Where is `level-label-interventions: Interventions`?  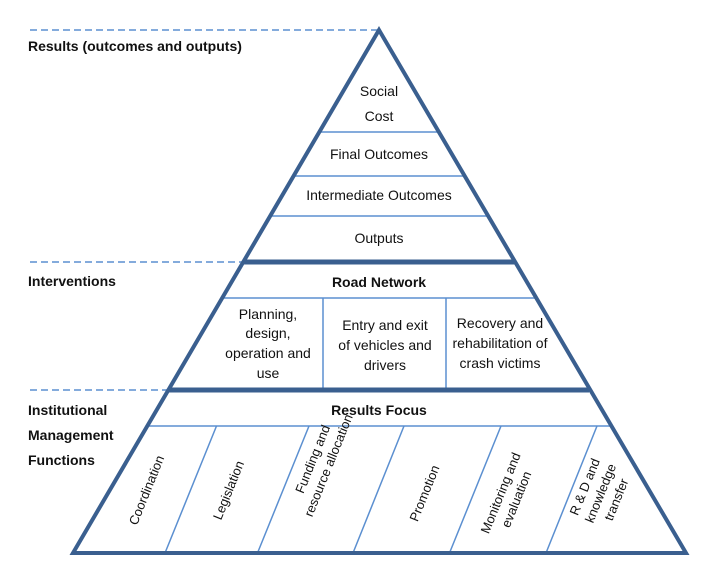
level-label-interventions: Interventions is located at coordinates (72, 281).